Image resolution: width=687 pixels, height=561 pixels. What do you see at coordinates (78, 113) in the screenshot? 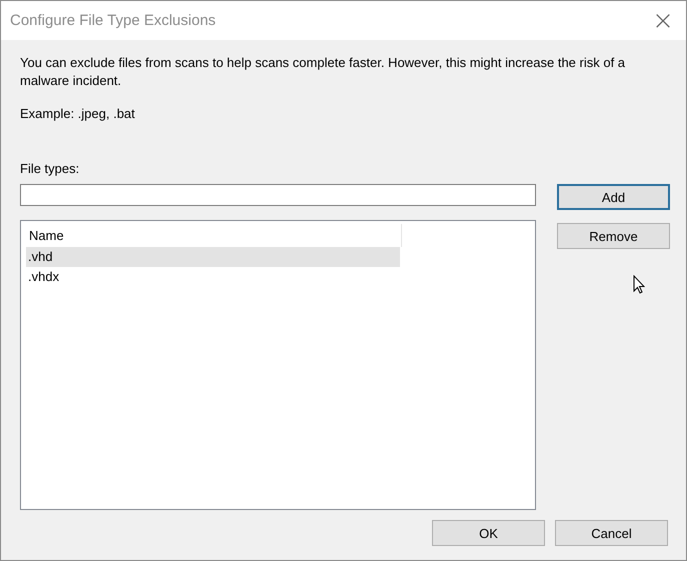
I see `example-text: Example: .jpeg, .bat` at bounding box center [78, 113].